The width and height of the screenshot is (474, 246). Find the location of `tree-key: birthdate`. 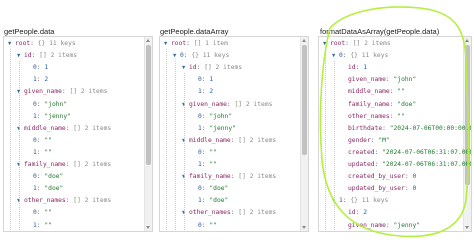

tree-key: birthdate is located at coordinates (365, 128).